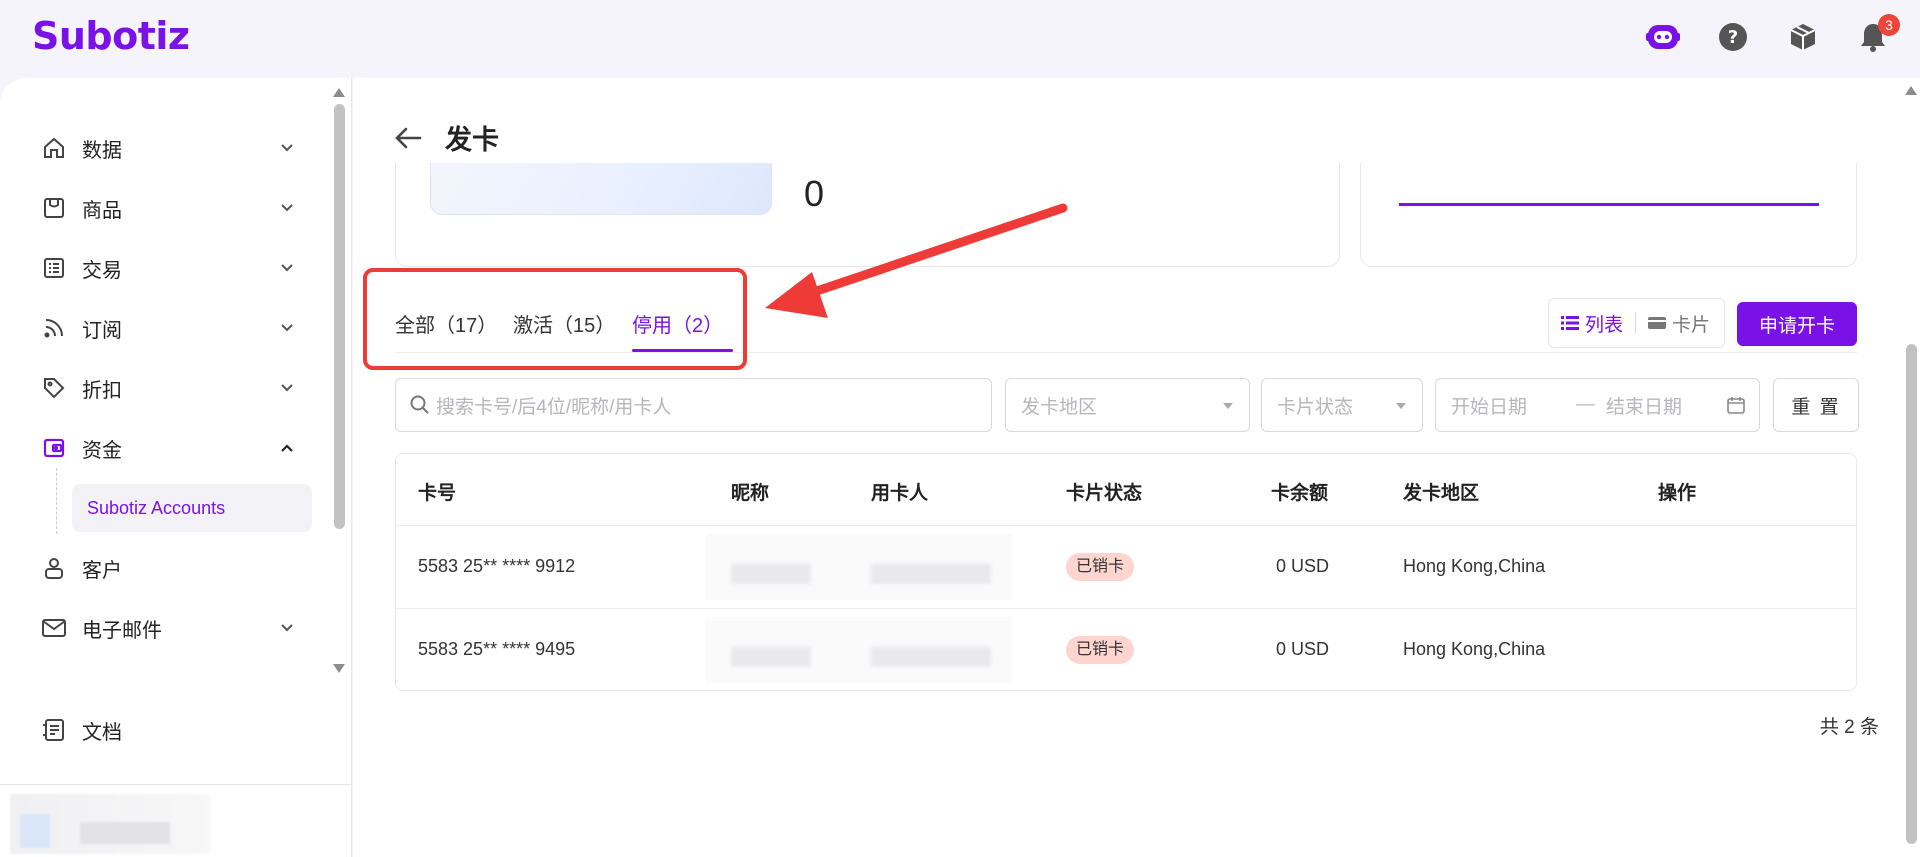  I want to click on sidebar-item-label: 资金, so click(102, 450).